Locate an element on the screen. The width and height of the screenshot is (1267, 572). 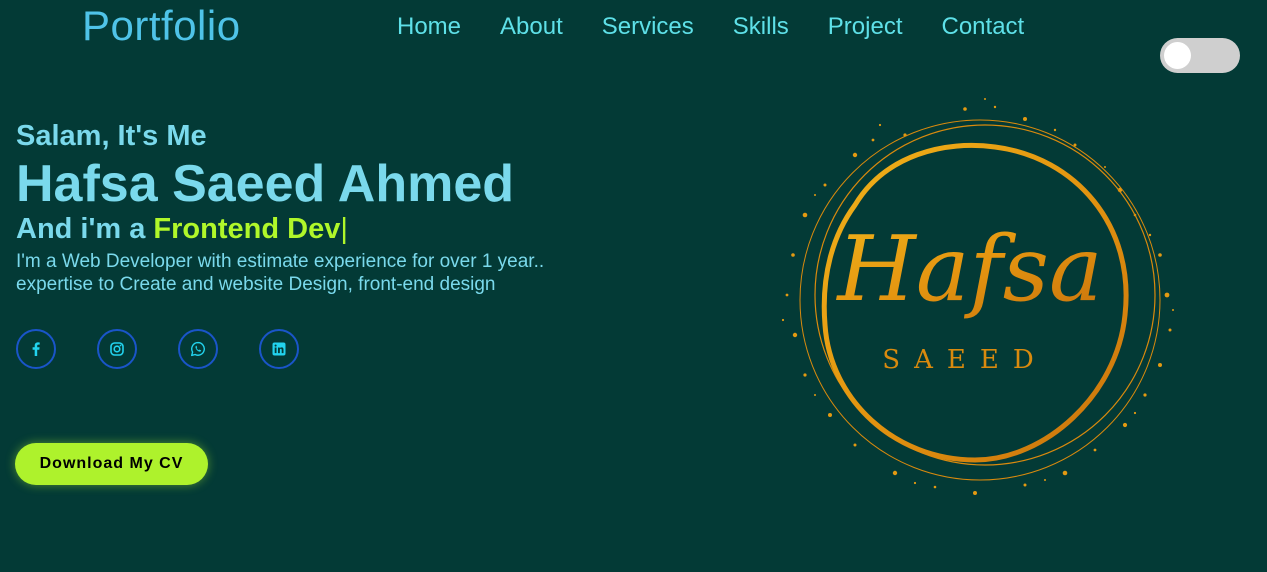
hero-role: And i'm a Frontend Dev| is located at coordinates (182, 229).